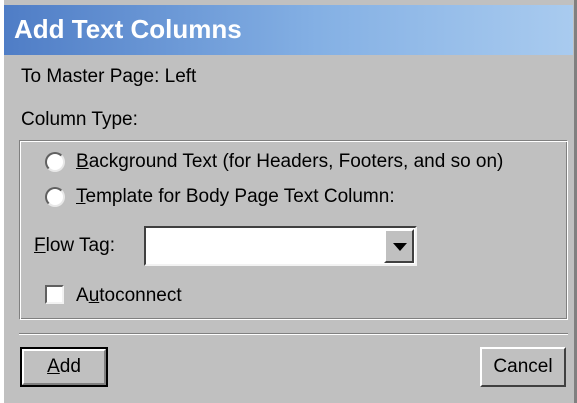 This screenshot has width=577, height=403. I want to click on master-page-label: To Master Page: Left, so click(109, 76).